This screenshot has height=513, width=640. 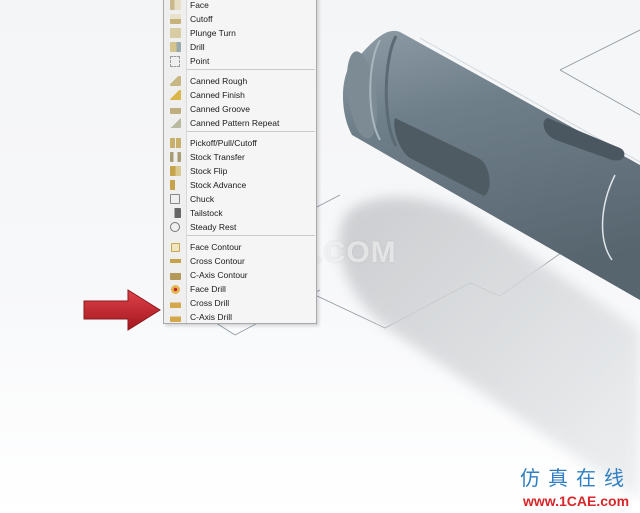 I want to click on menu-item-drill: Drill, so click(x=240, y=47).